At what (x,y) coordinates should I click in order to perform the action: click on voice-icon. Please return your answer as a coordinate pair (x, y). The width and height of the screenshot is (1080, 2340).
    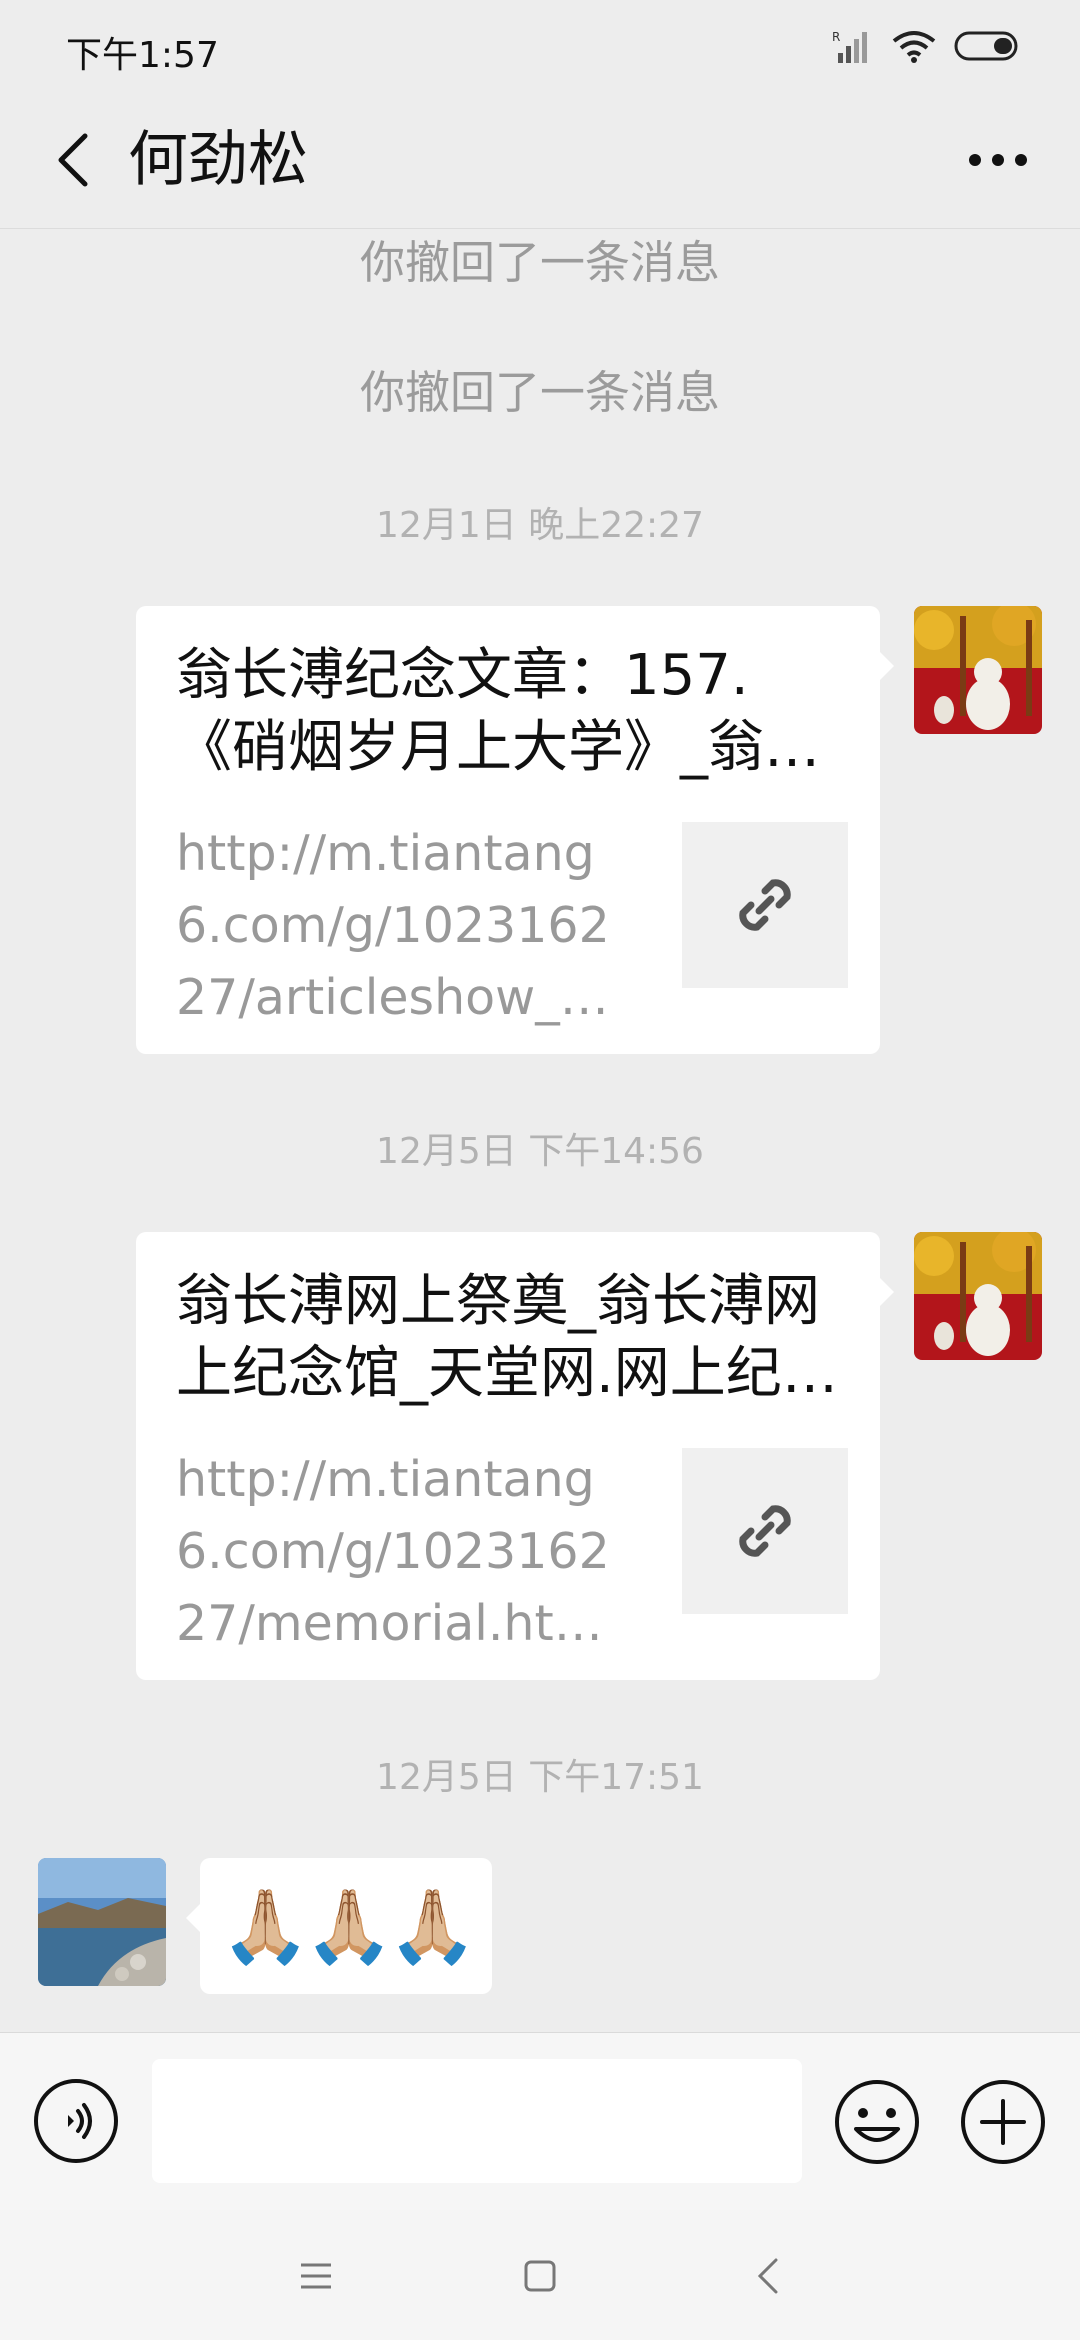
    Looking at the image, I should click on (76, 2121).